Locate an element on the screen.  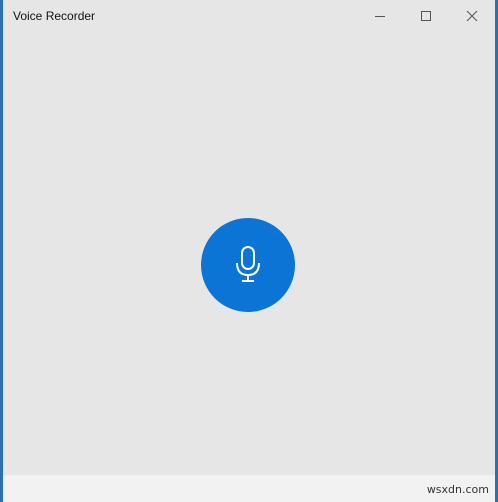
close-button is located at coordinates (472, 16).